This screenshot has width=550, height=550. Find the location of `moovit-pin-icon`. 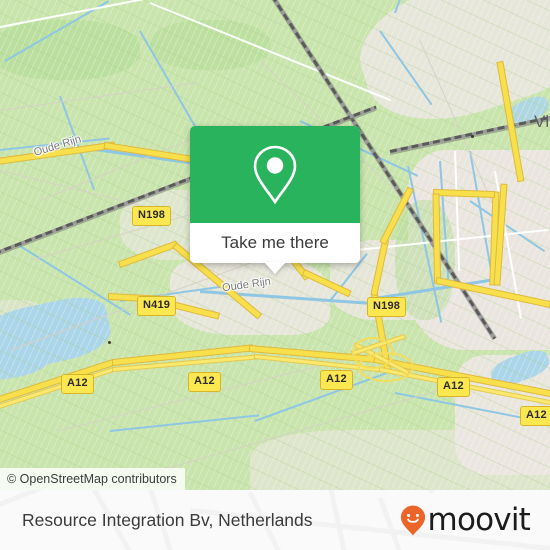

moovit-pin-icon is located at coordinates (412, 520).